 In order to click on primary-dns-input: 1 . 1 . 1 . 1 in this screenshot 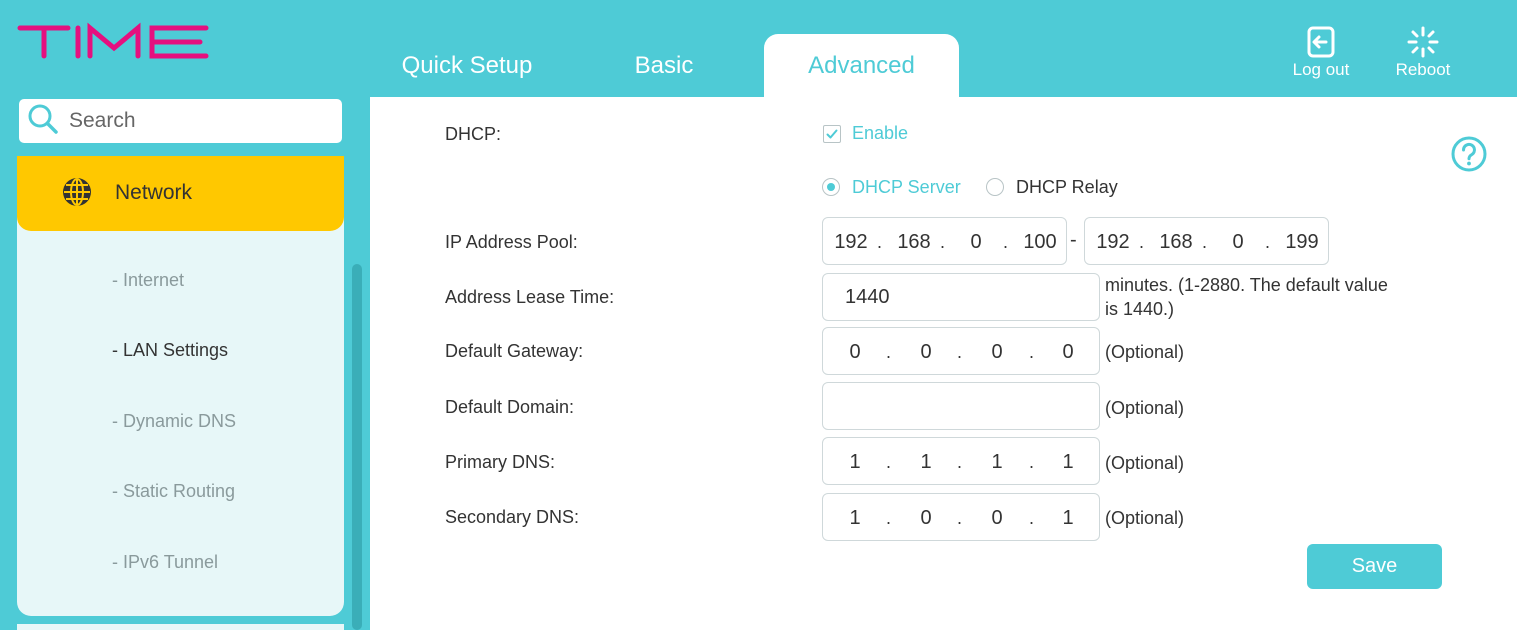, I will do `click(961, 461)`.